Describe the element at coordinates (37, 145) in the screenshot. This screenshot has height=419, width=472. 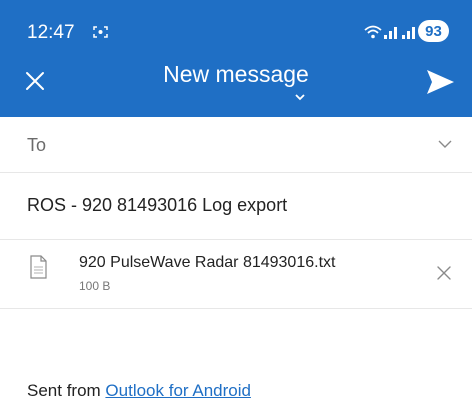
I see `to-label: To` at that location.